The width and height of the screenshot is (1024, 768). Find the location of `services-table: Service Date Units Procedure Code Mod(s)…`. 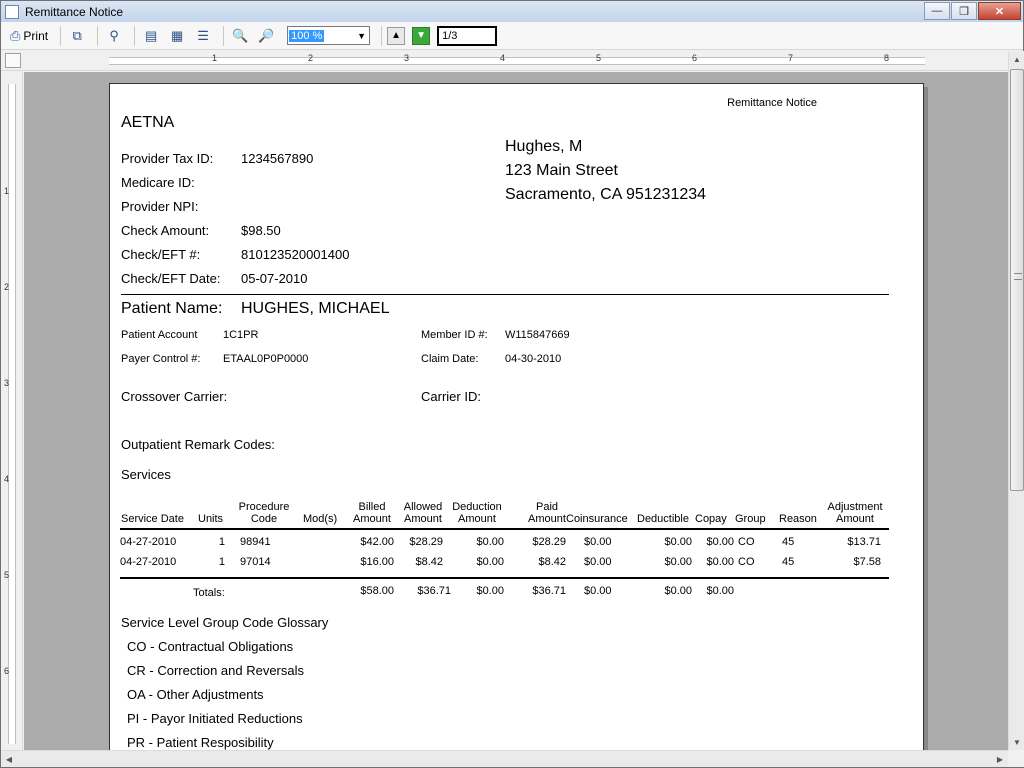

services-table: Service Date Units Procedure Code Mod(s)… is located at coordinates (504, 548).